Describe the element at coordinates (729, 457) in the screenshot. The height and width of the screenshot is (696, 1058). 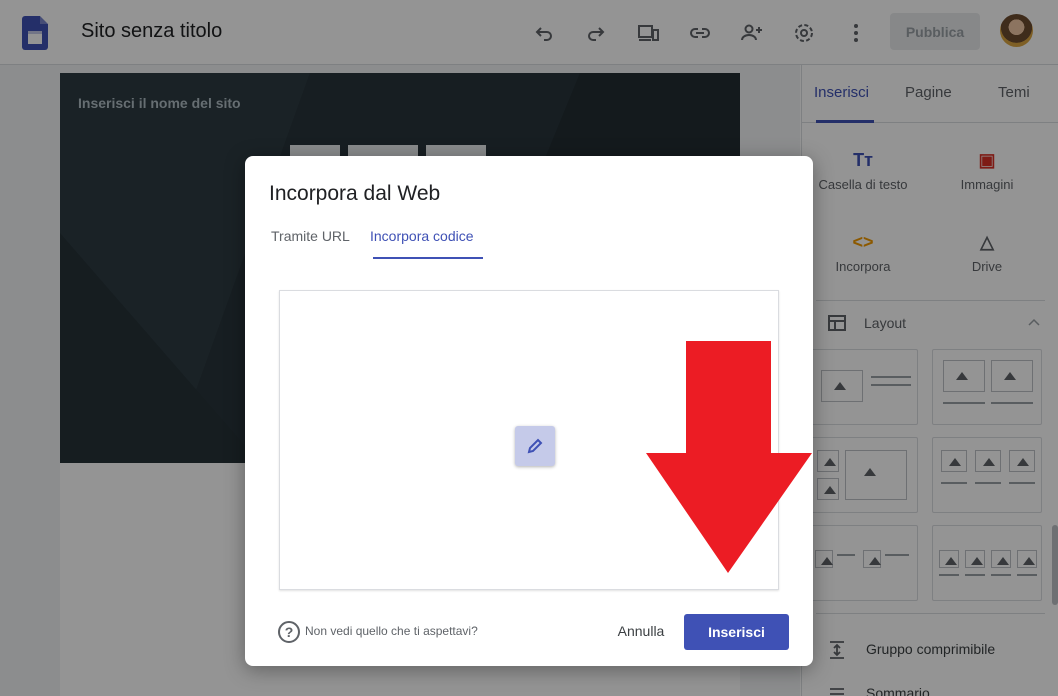
I see `red-down-arrow` at that location.